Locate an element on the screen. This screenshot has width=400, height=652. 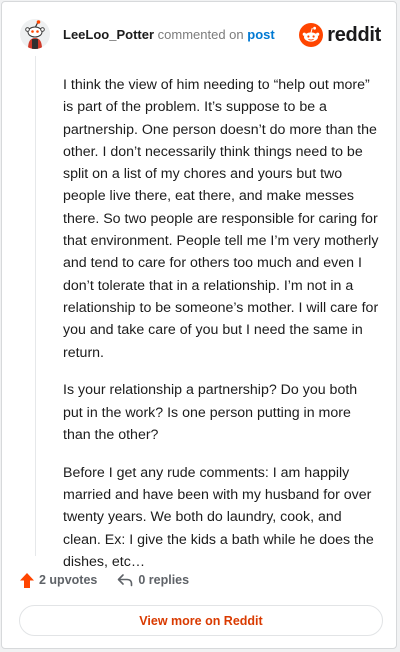
replies-button: 0 replies is located at coordinates (153, 580).